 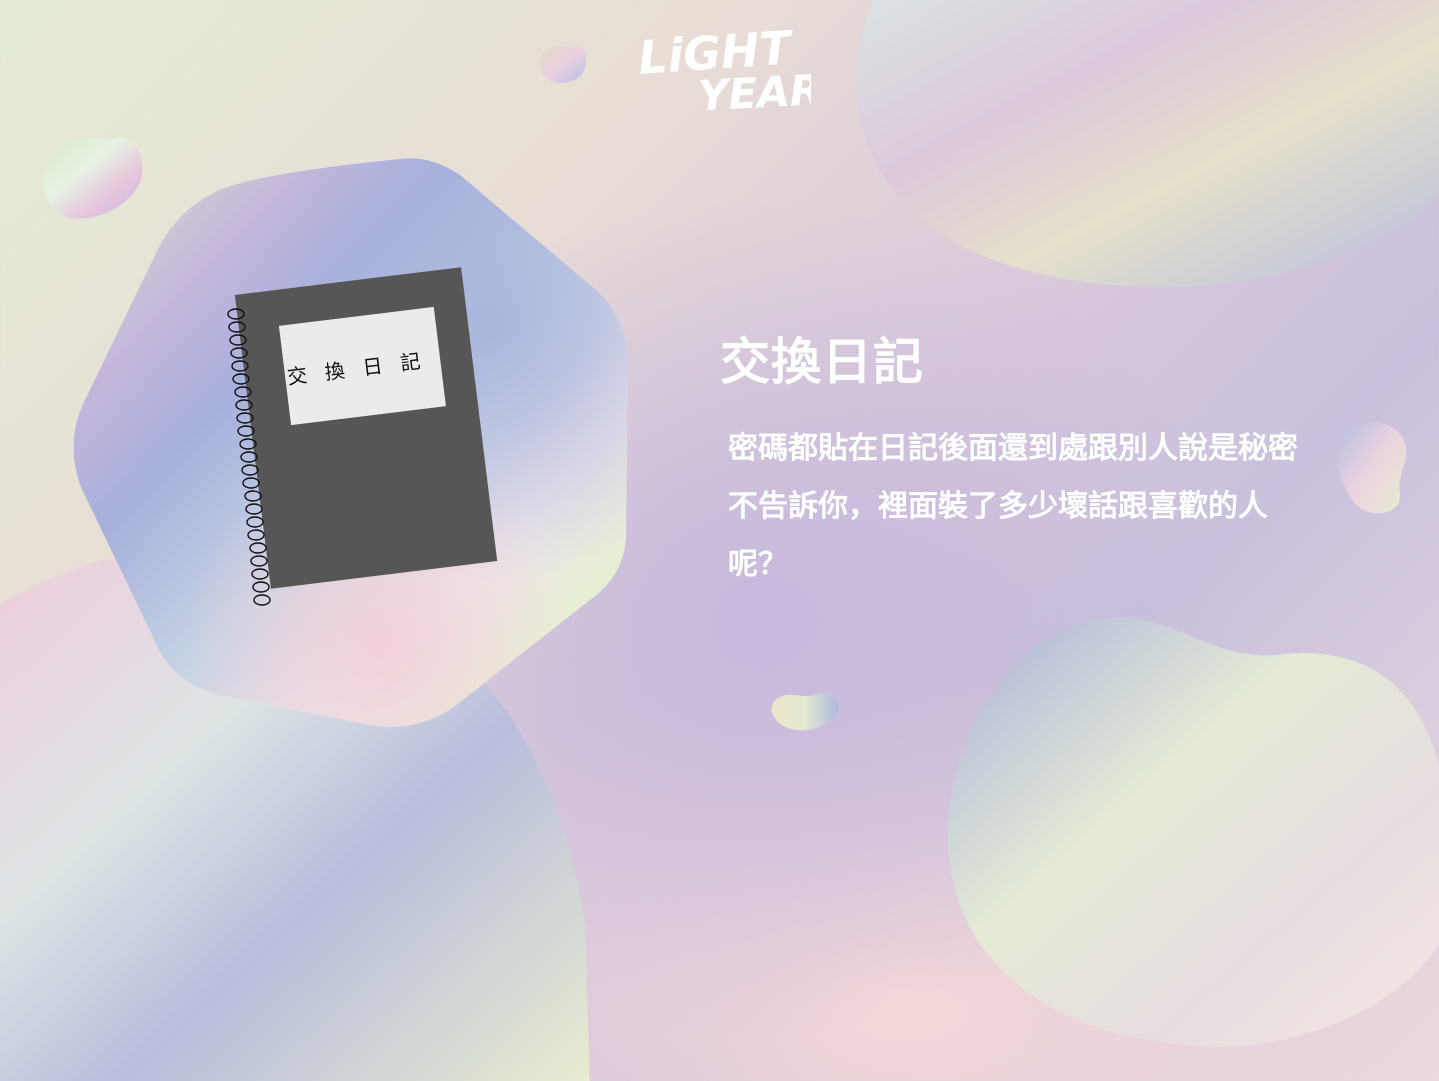 What do you see at coordinates (362, 439) in the screenshot?
I see `notebook-illustration: 交換日記` at bounding box center [362, 439].